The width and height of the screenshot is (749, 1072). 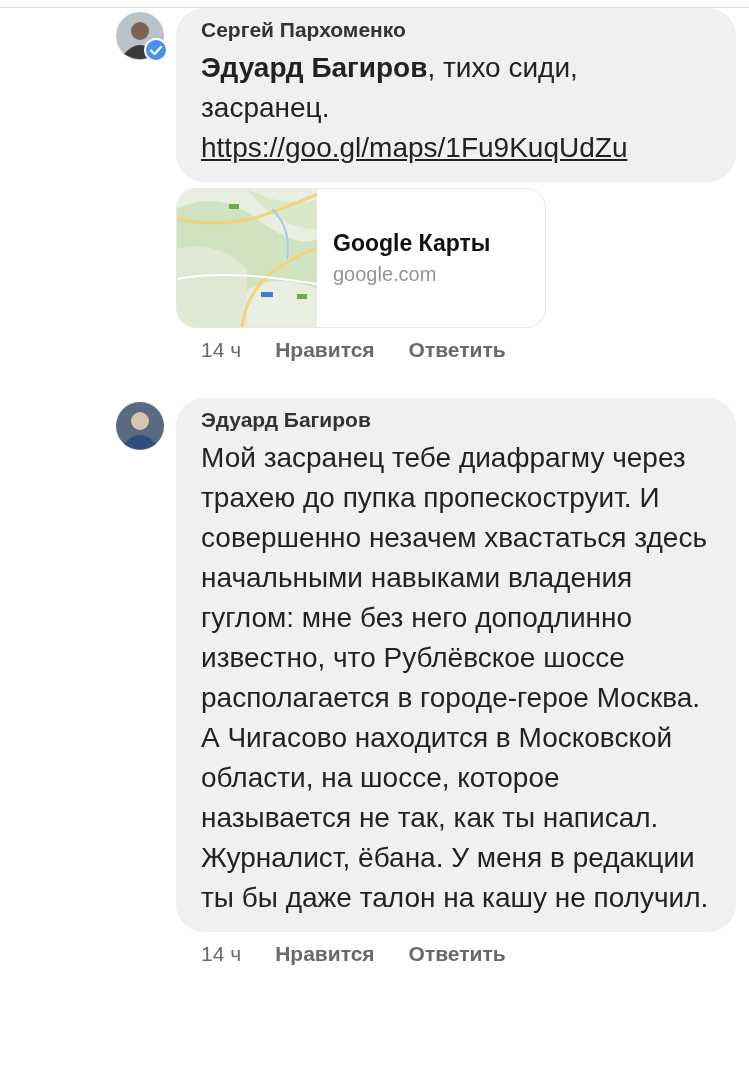 What do you see at coordinates (361, 258) in the screenshot?
I see `link-preview-card: Google Карты google.com` at bounding box center [361, 258].